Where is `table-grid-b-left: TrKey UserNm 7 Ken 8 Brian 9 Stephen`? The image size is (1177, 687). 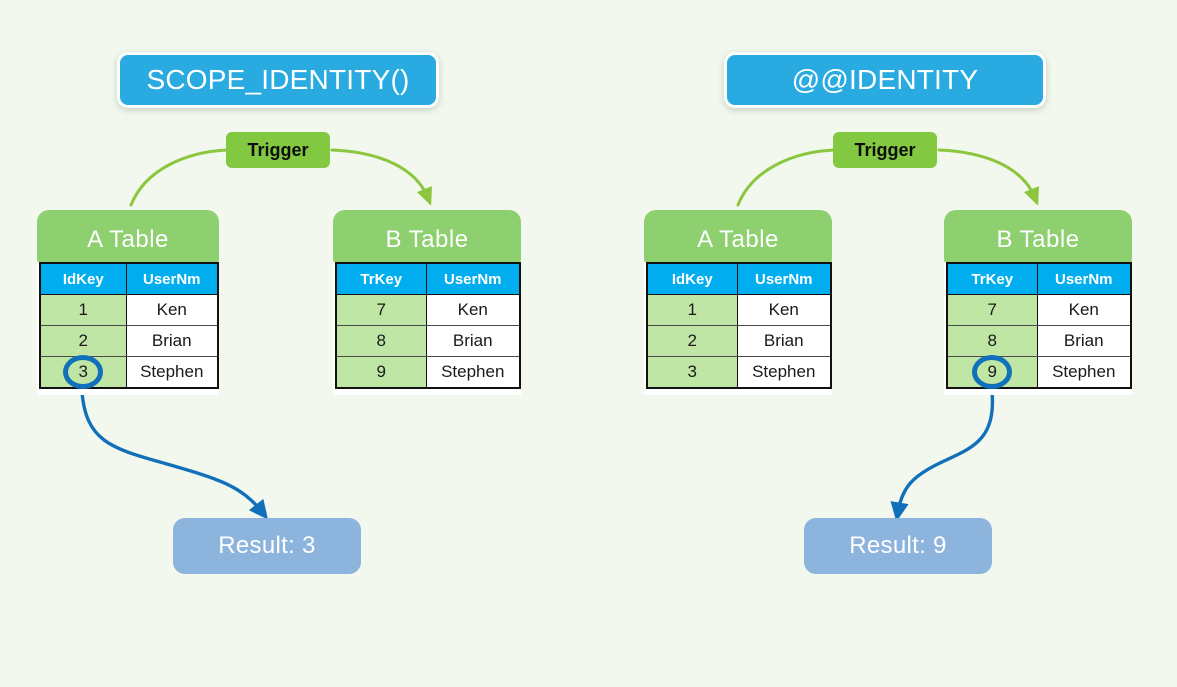
table-grid-b-left: TrKey UserNm 7 Ken 8 Brian 9 Stephen is located at coordinates (427, 328).